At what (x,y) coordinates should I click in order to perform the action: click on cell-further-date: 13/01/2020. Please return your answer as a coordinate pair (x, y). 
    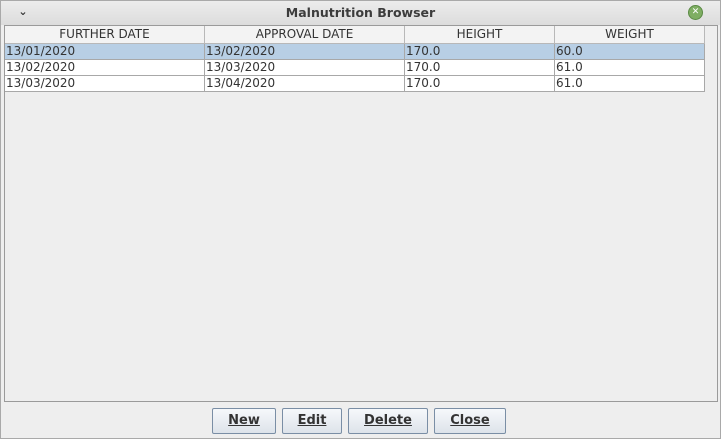
    Looking at the image, I should click on (105, 52).